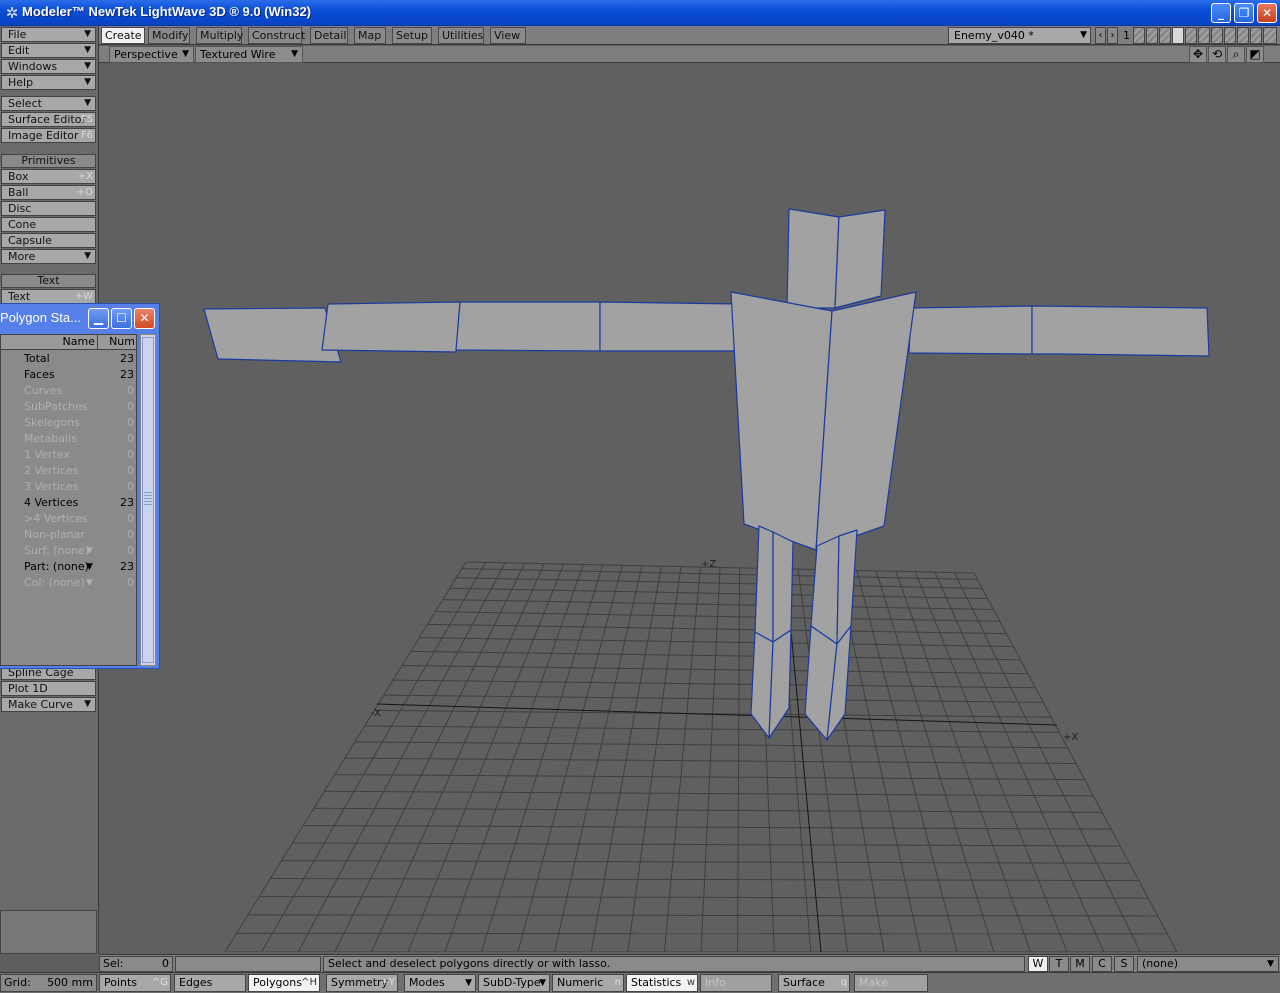  Describe the element at coordinates (1217, 54) in the screenshot. I see `rotate-view-icon: ⟲` at that location.